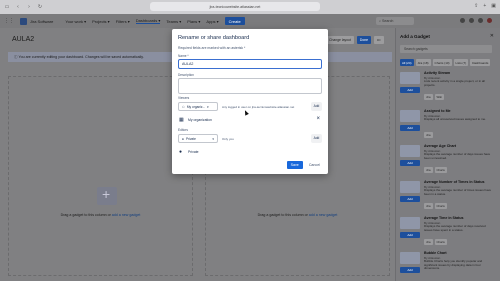 This screenshot has height=281, width=500. What do you see at coordinates (41, 21) in the screenshot?
I see `product-name: Jira Software` at bounding box center [41, 21].